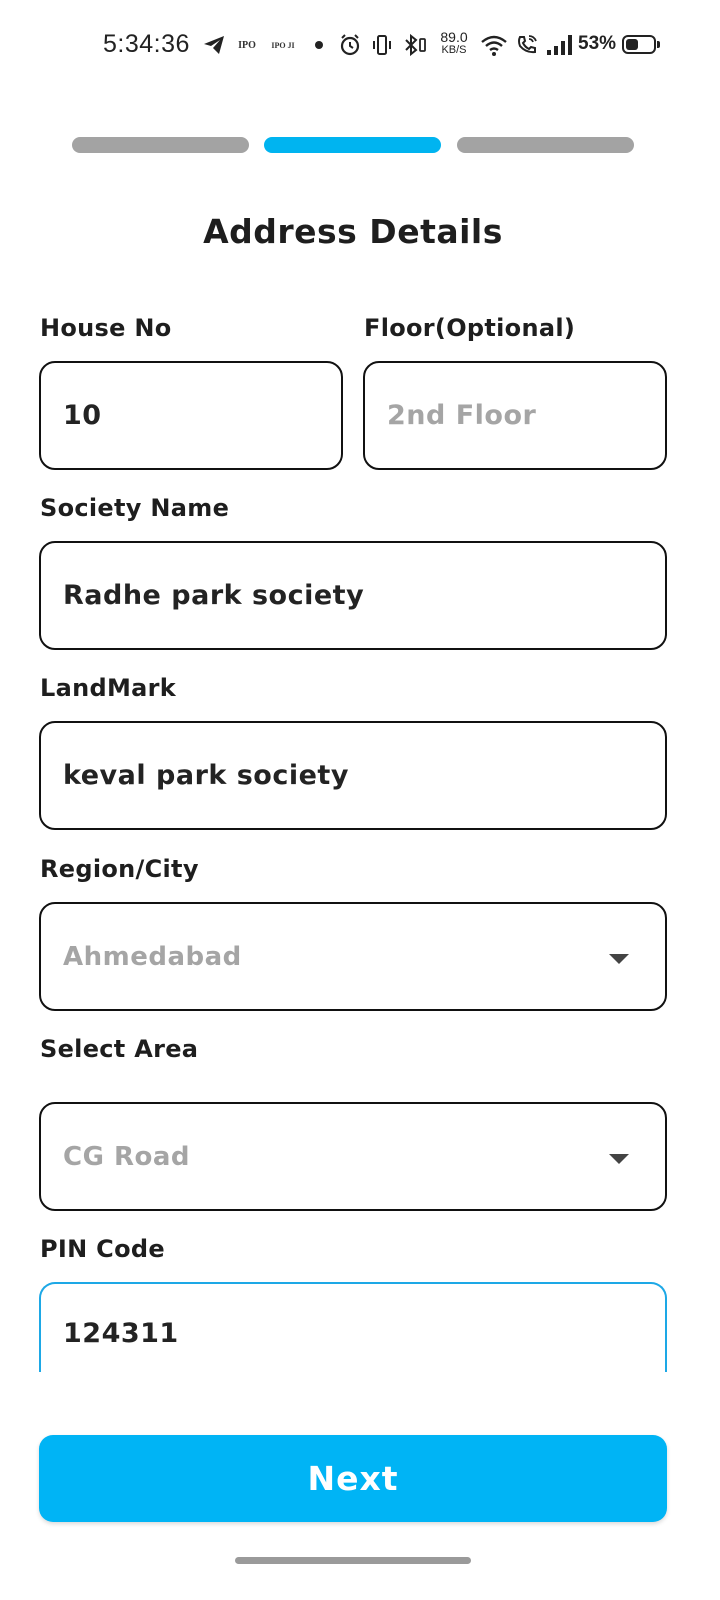 Image resolution: width=720 pixels, height=1600 pixels. I want to click on bluetooth-icon, so click(415, 45).